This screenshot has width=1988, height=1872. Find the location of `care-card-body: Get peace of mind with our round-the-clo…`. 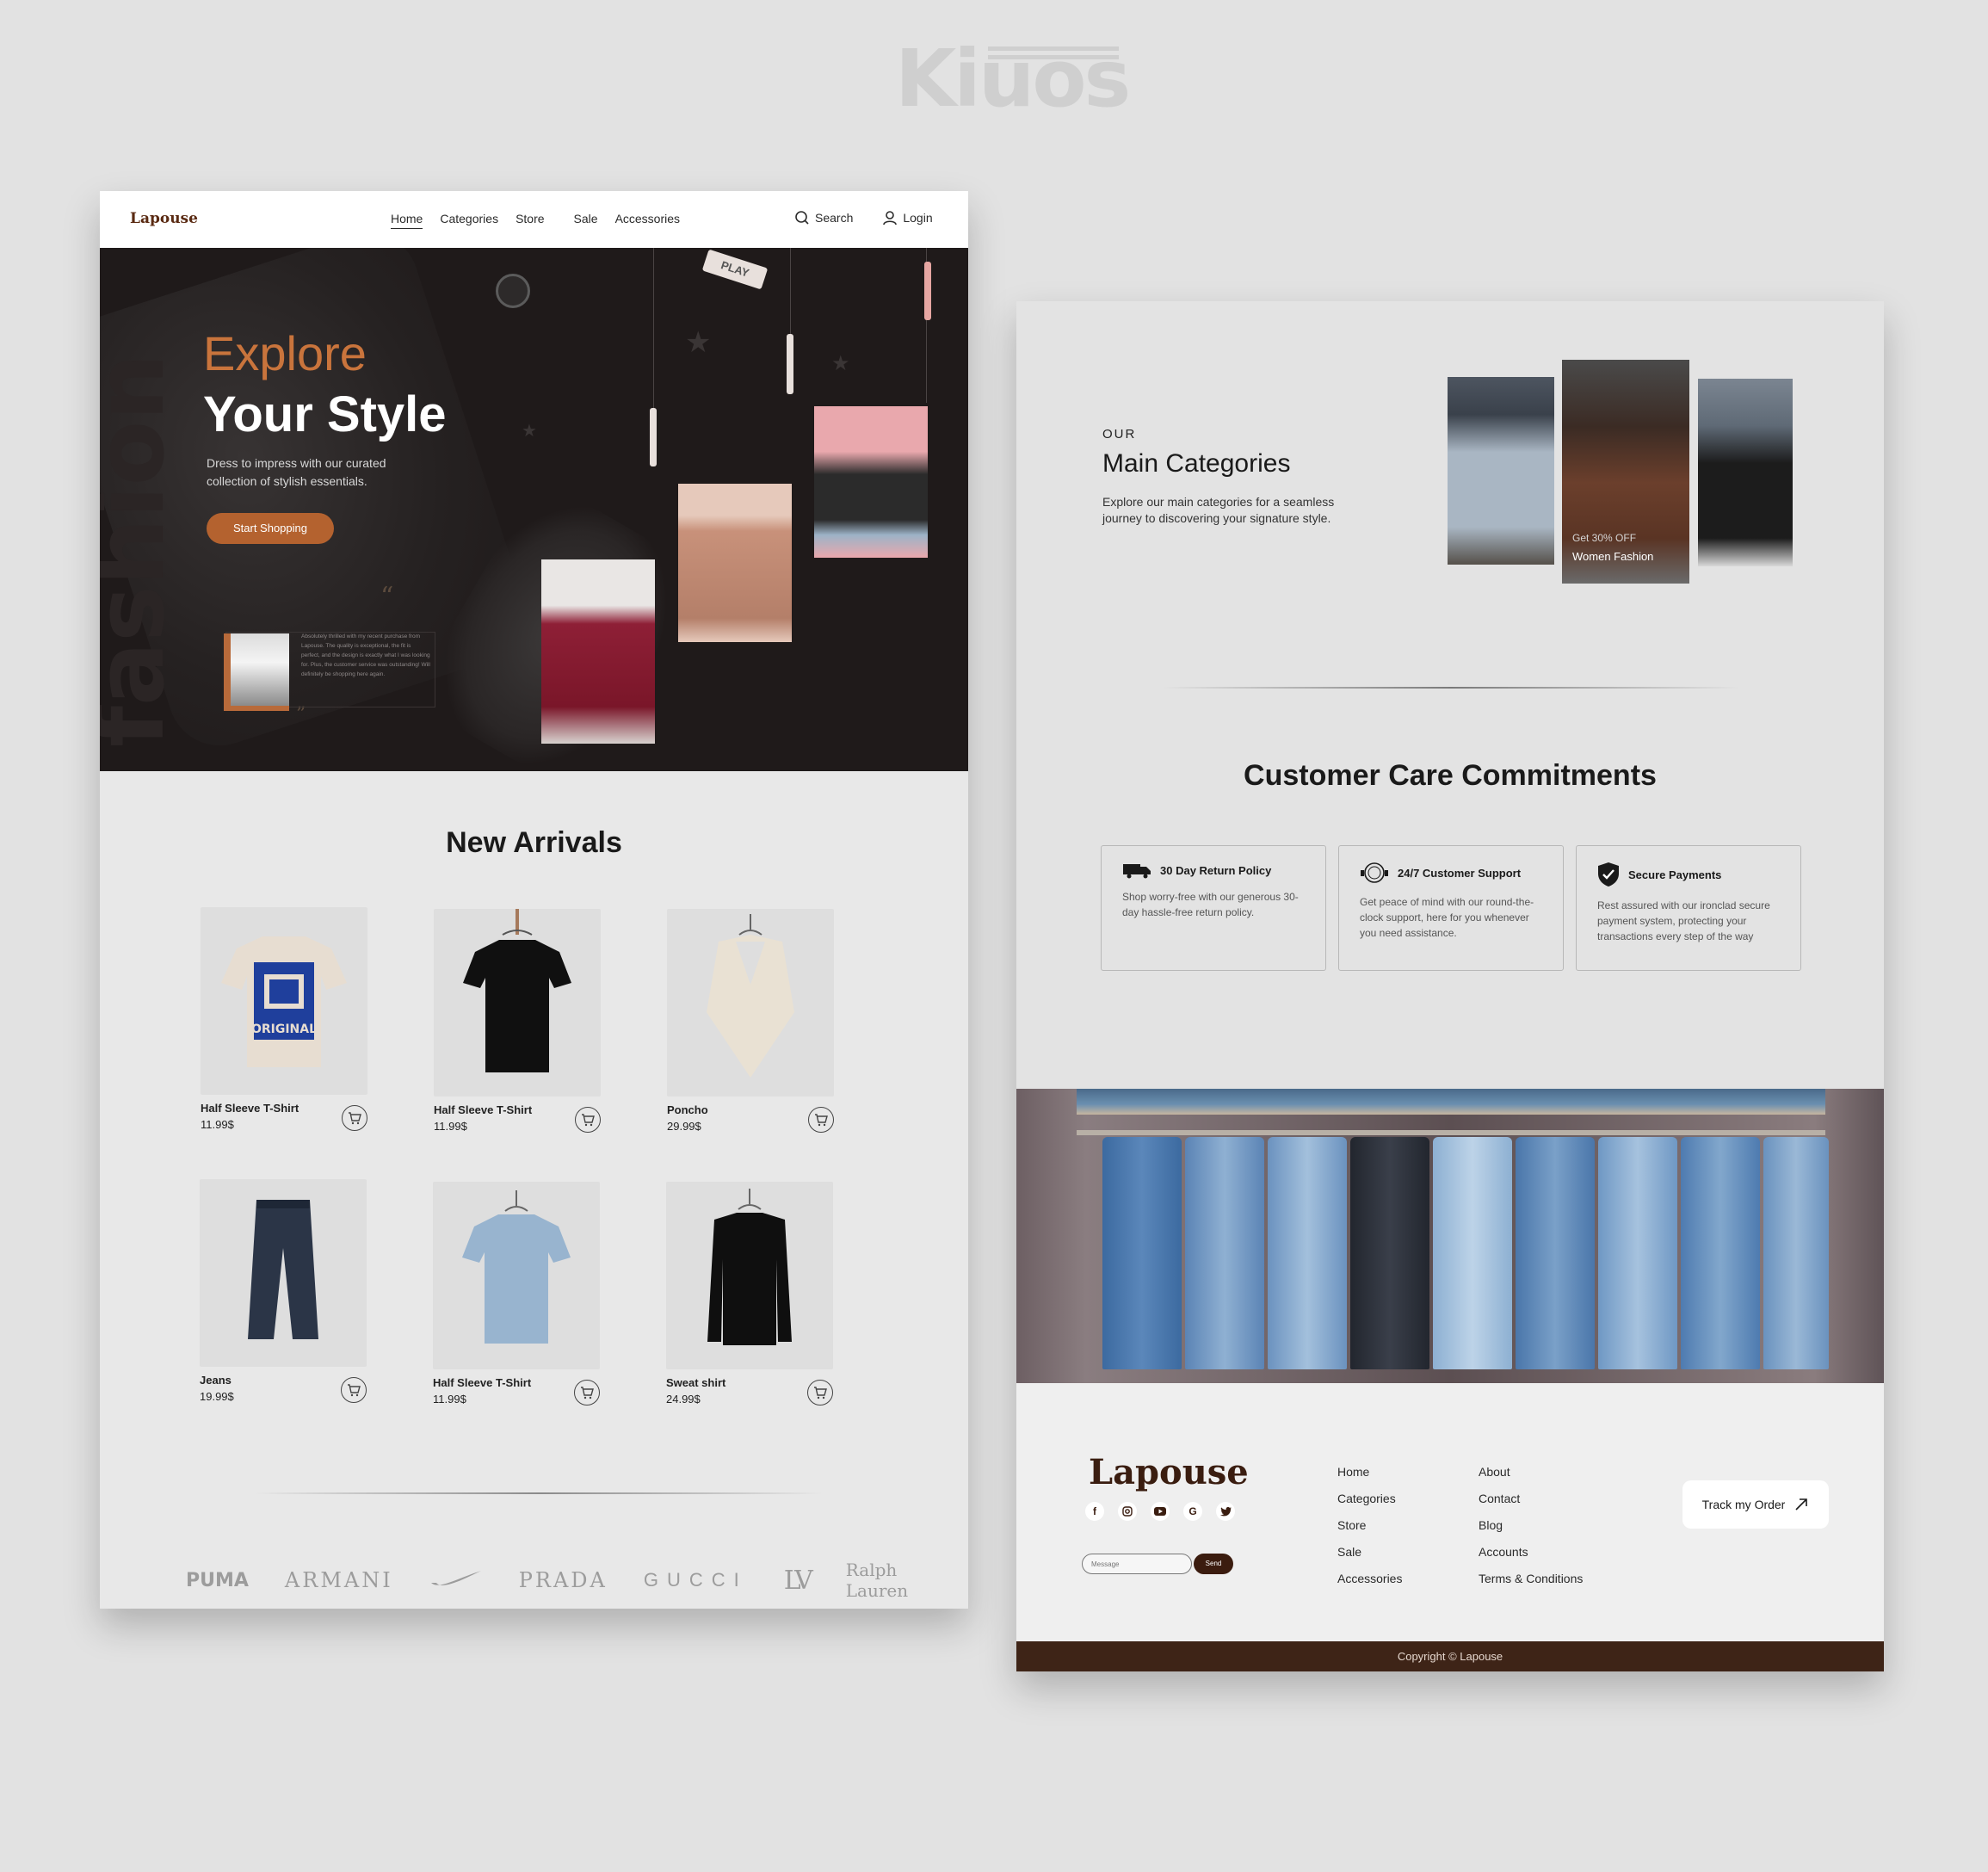

care-card-body: Get peace of mind with our round-the-clo… is located at coordinates (1447, 918).